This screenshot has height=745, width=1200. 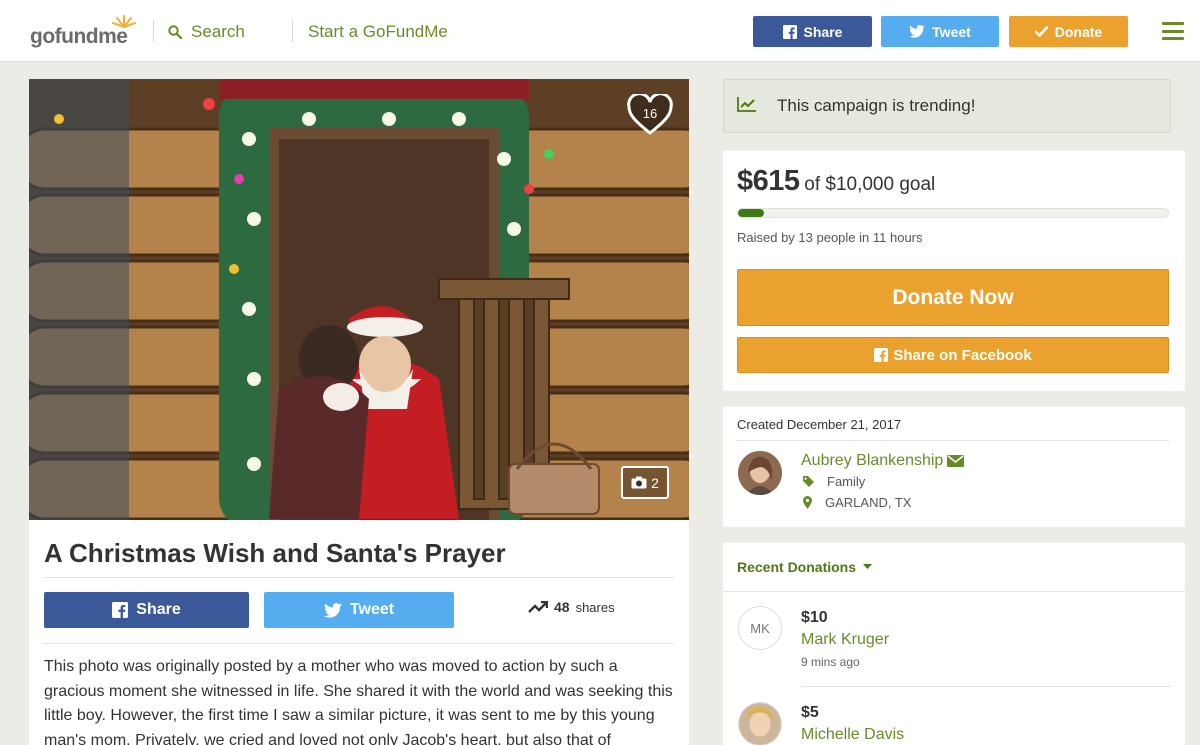 What do you see at coordinates (953, 297) in the screenshot?
I see `donate-now-button: Donate Now` at bounding box center [953, 297].